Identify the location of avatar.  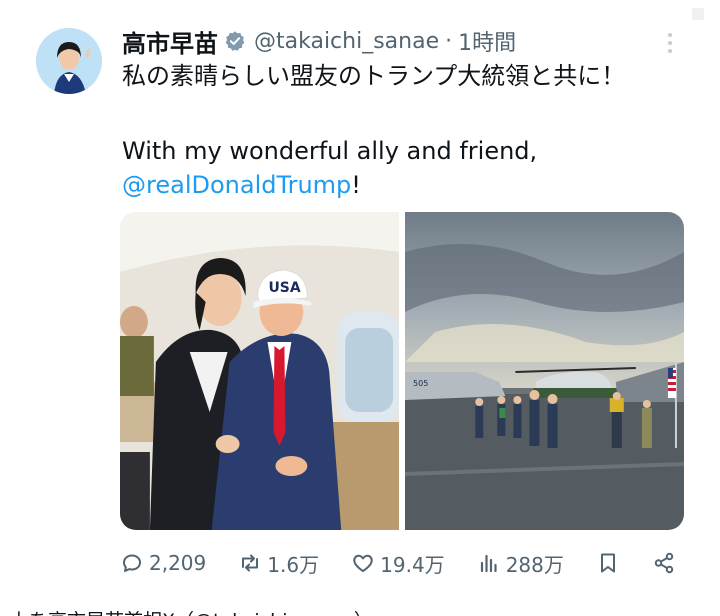
(69, 61).